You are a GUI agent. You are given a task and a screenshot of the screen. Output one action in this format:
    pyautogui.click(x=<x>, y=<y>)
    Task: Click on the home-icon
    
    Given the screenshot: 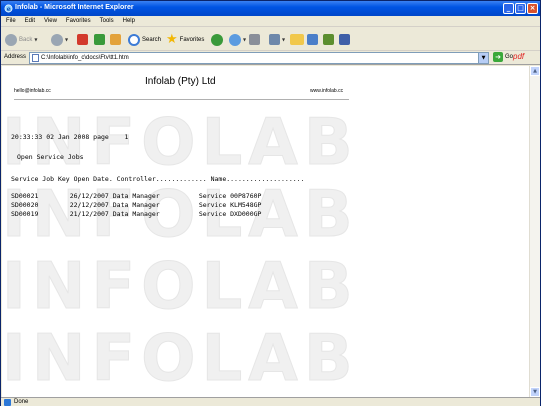 What is the action you would take?
    pyautogui.click(x=115, y=39)
    